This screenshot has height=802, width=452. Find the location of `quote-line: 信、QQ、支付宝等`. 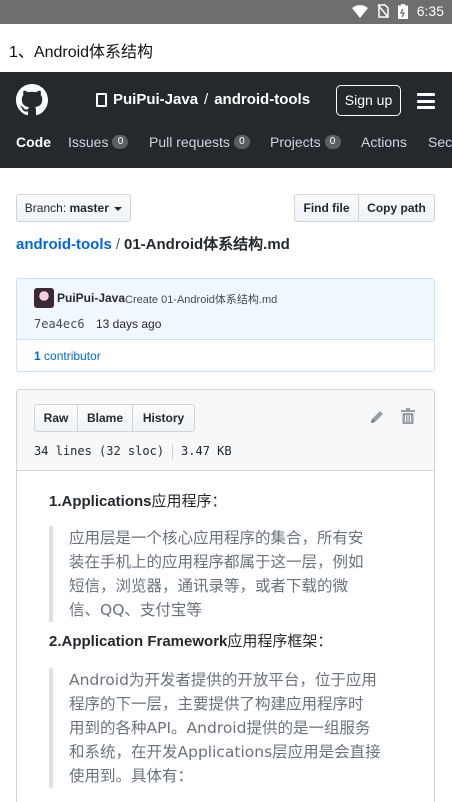

quote-line: 信、QQ、支付宝等 is located at coordinates (135, 610).